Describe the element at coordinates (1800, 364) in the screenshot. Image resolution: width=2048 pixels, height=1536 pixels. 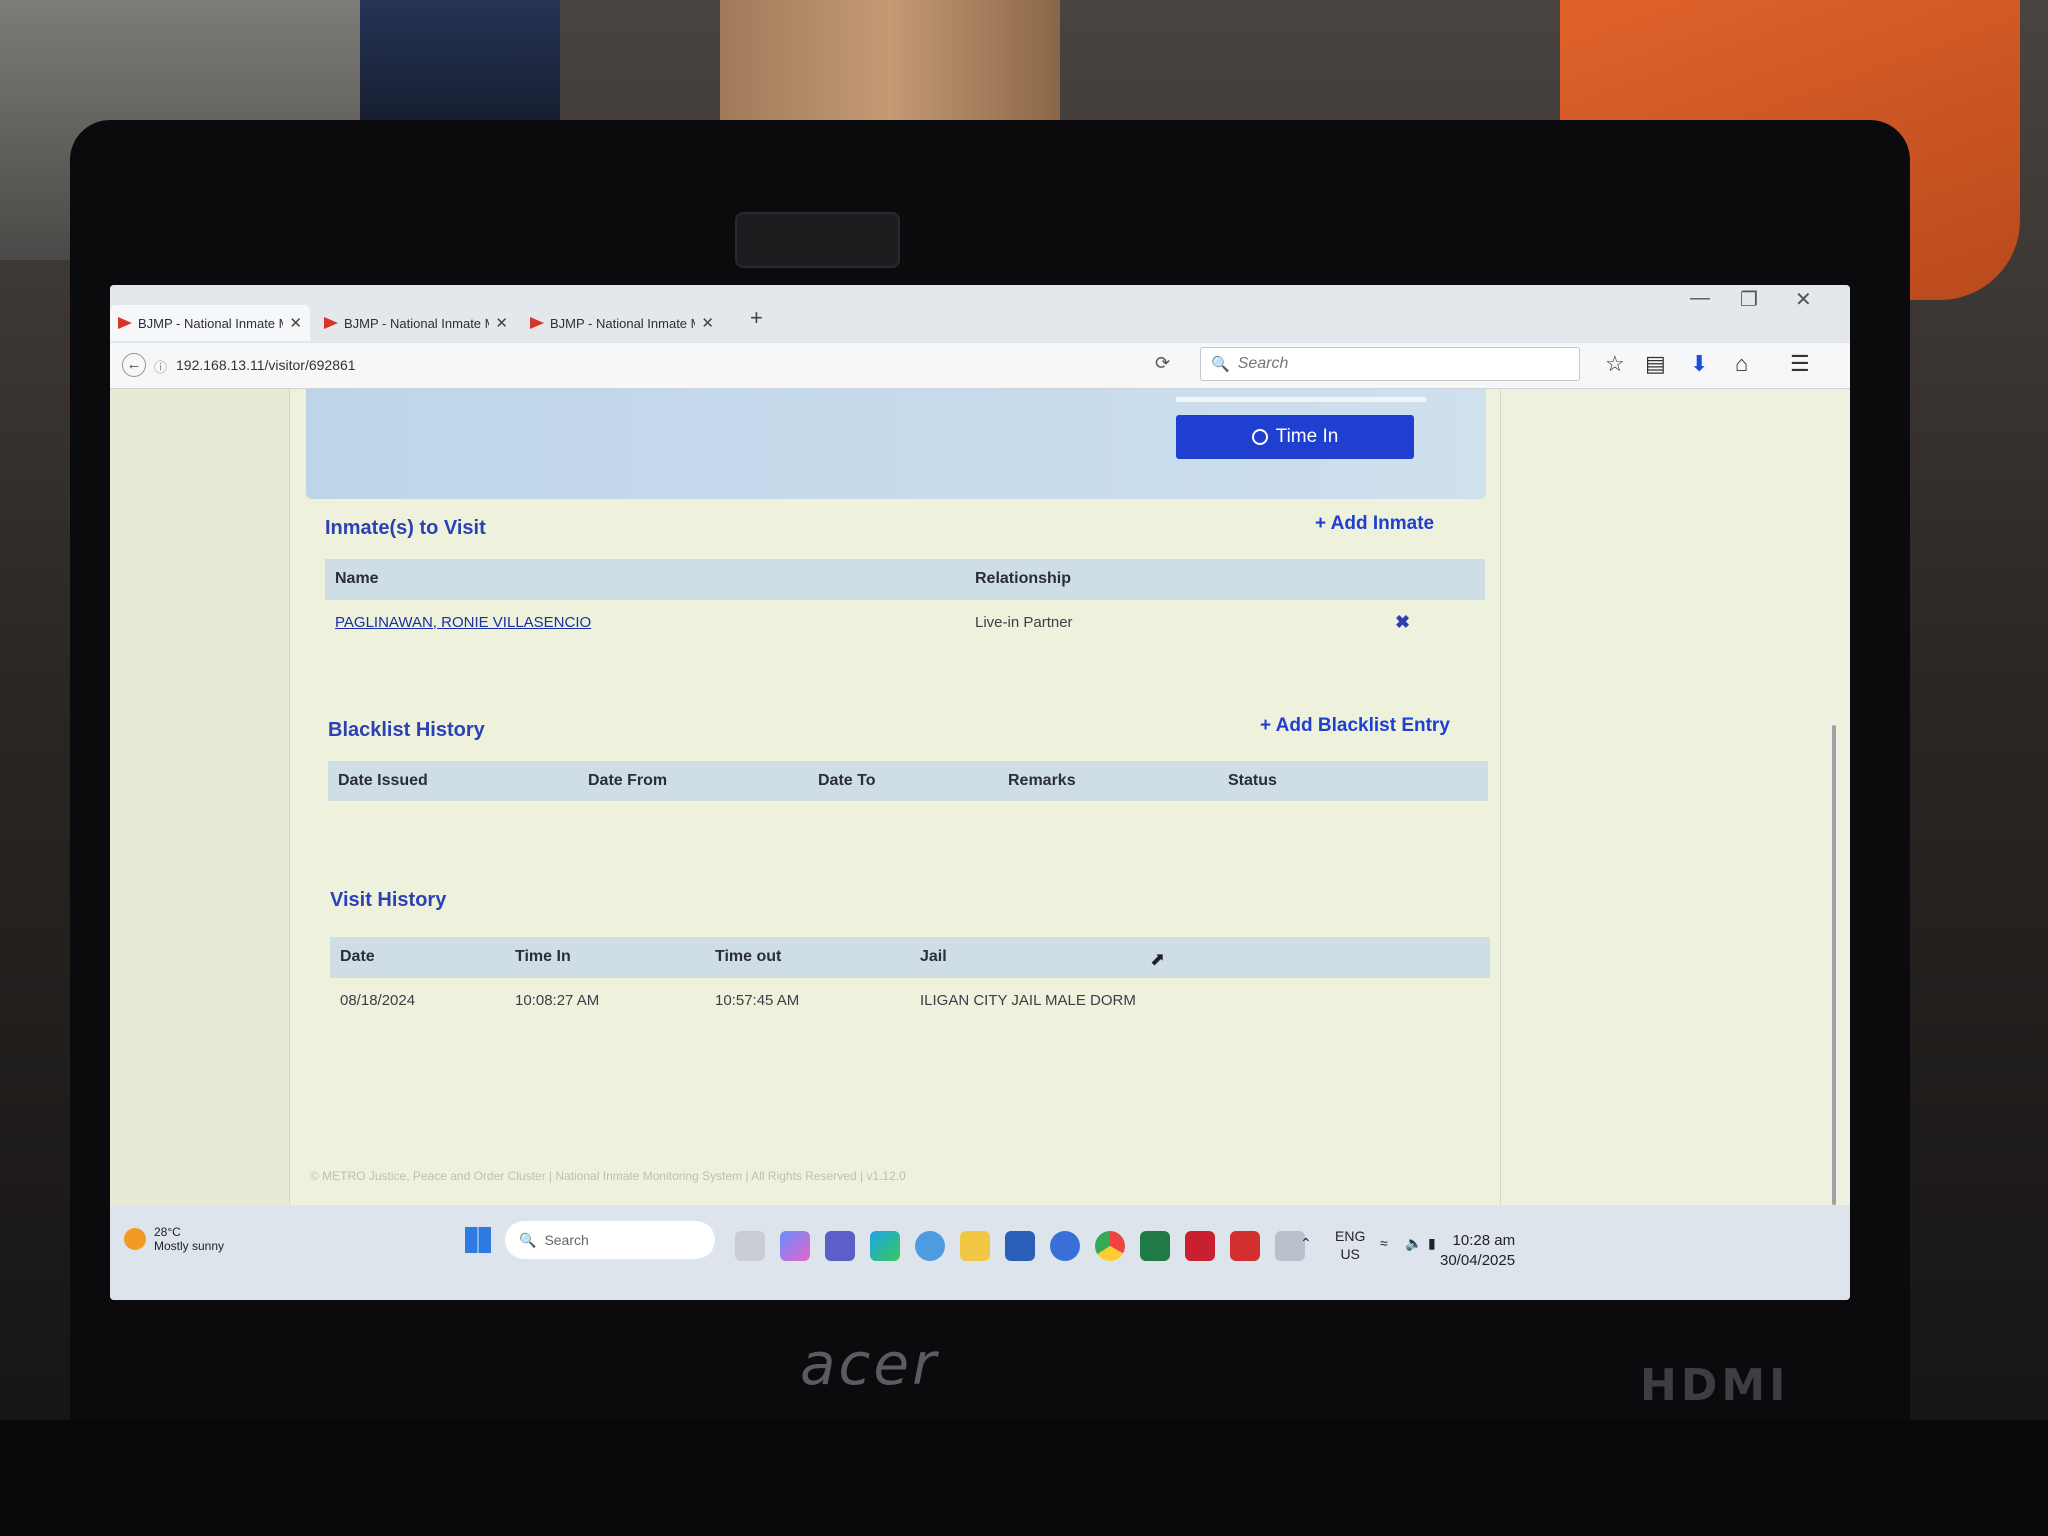
I see `menu-hamburger-icon: ☰` at that location.